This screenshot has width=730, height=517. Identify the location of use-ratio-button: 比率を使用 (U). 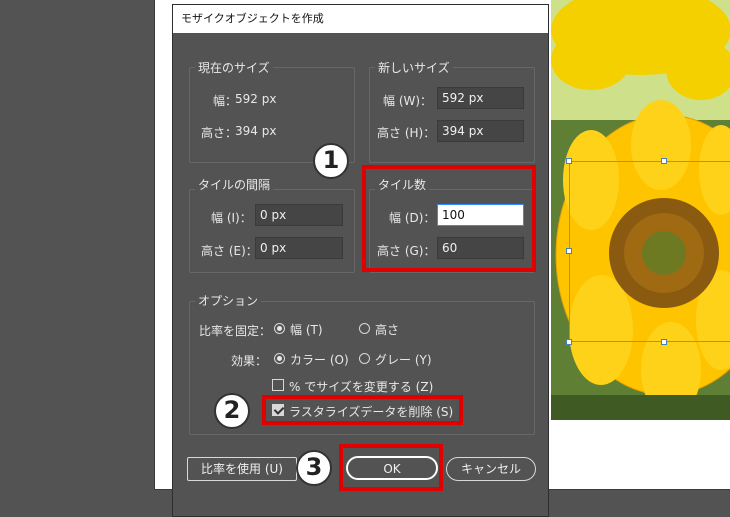
(242, 469).